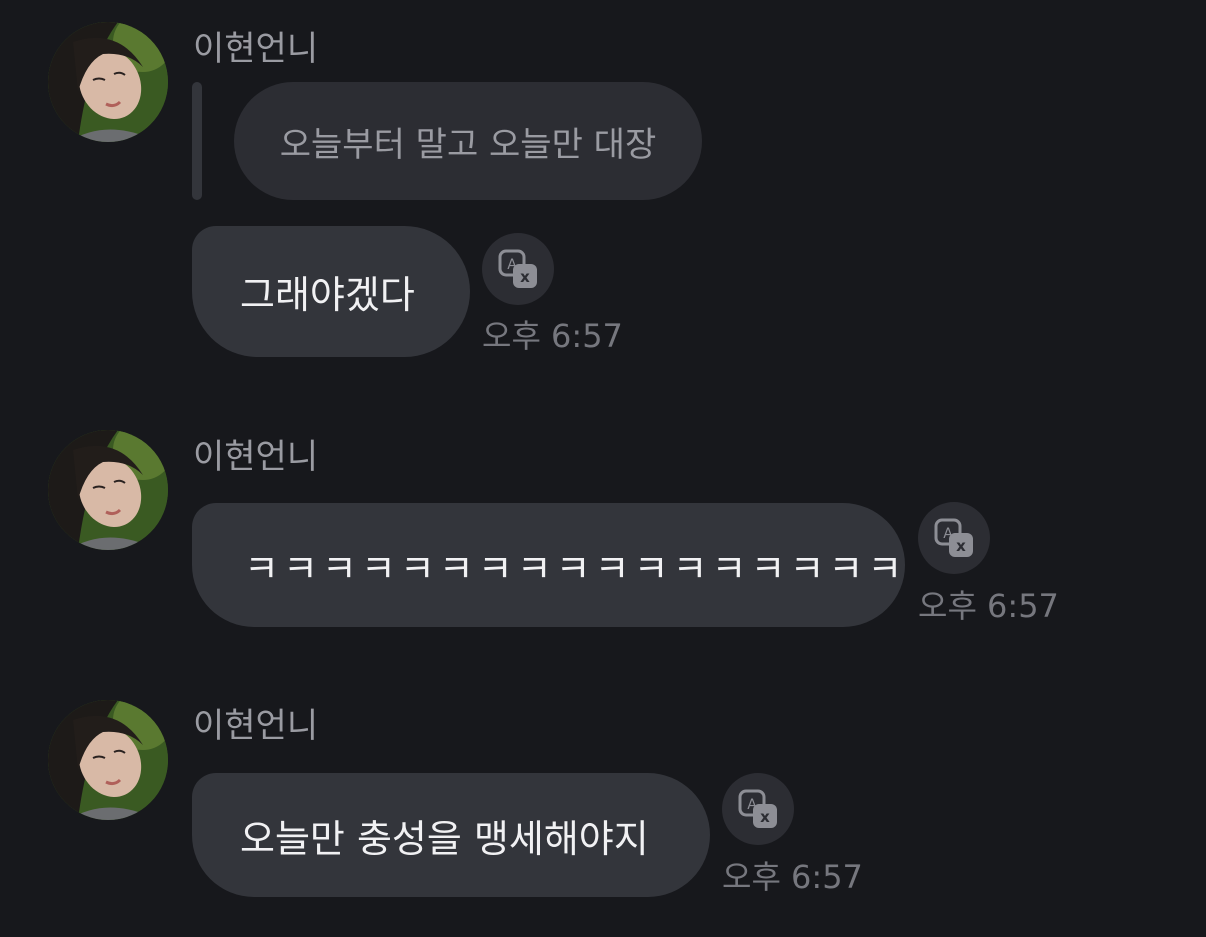 The height and width of the screenshot is (937, 1206). Describe the element at coordinates (331, 291) in the screenshot. I see `message-bubble: 그래야겠다` at that location.